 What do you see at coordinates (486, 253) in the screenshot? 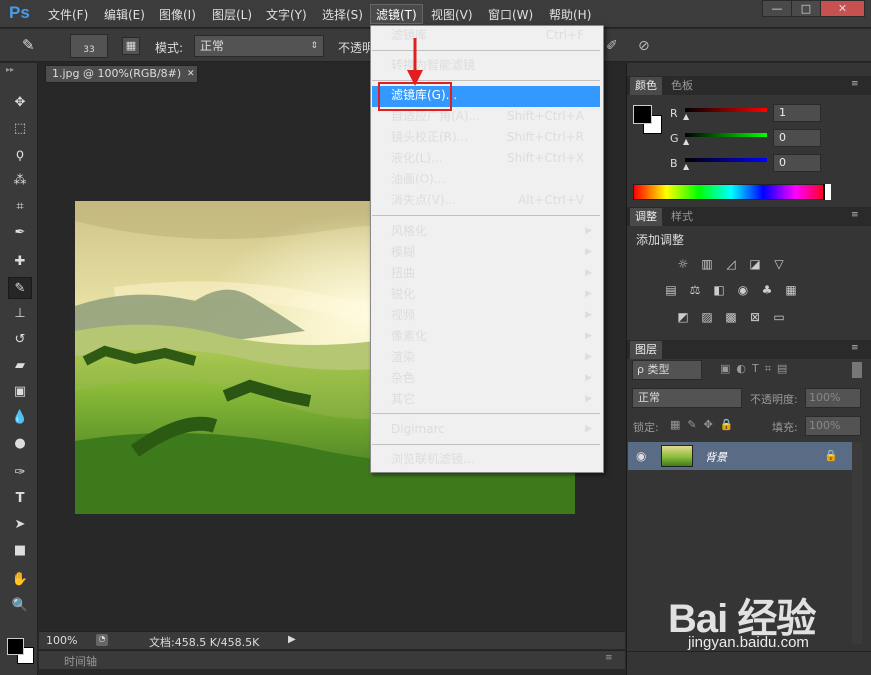
I see `menu-item-blur: 模糊 ▶` at bounding box center [486, 253].